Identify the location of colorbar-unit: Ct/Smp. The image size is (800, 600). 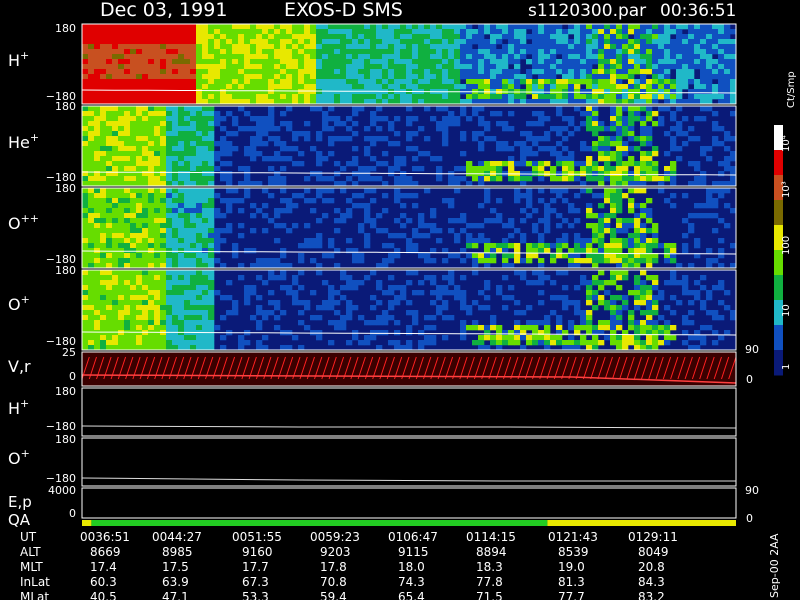
(791, 89).